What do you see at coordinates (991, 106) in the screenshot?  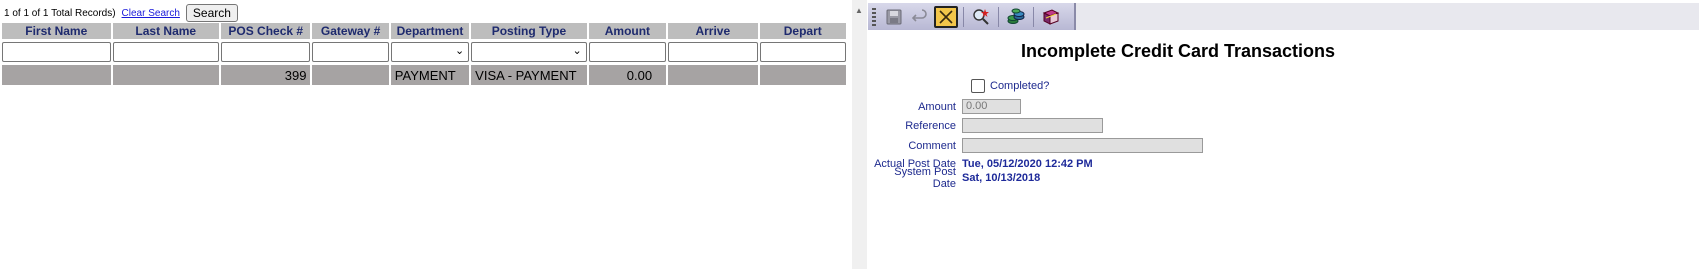 I see `amount-field: 0.00` at bounding box center [991, 106].